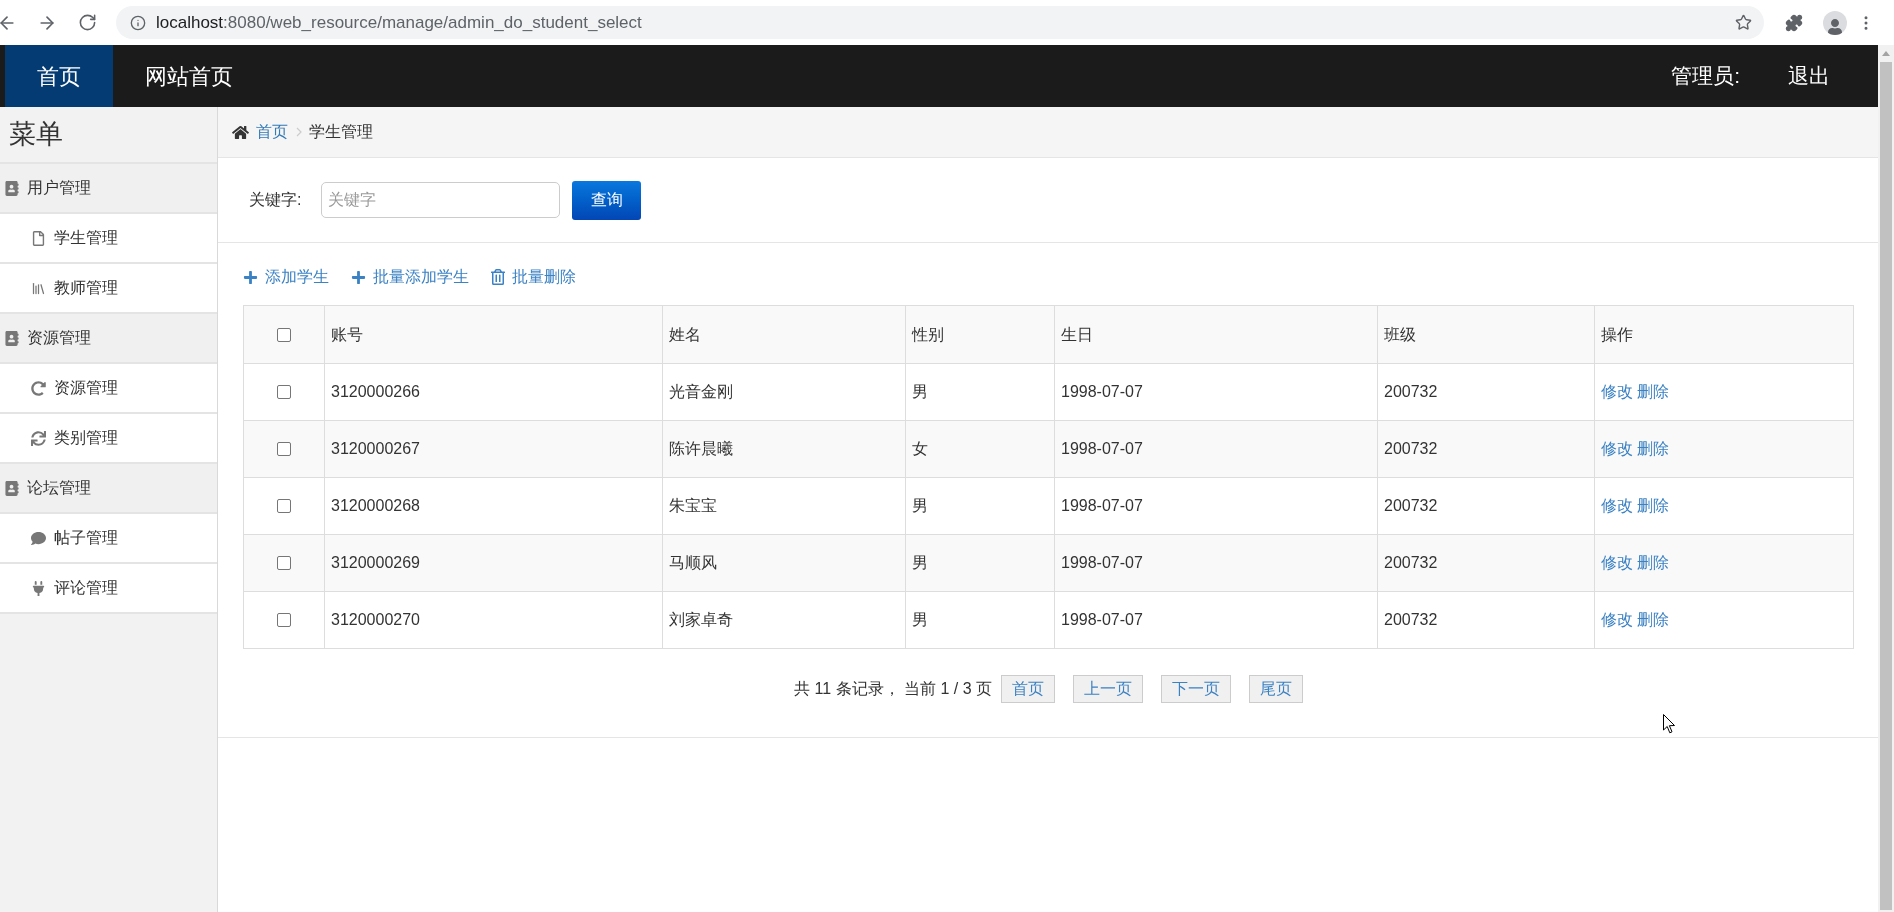 This screenshot has height=912, width=1894. I want to click on breadcrumb-link: 首页, so click(272, 132).